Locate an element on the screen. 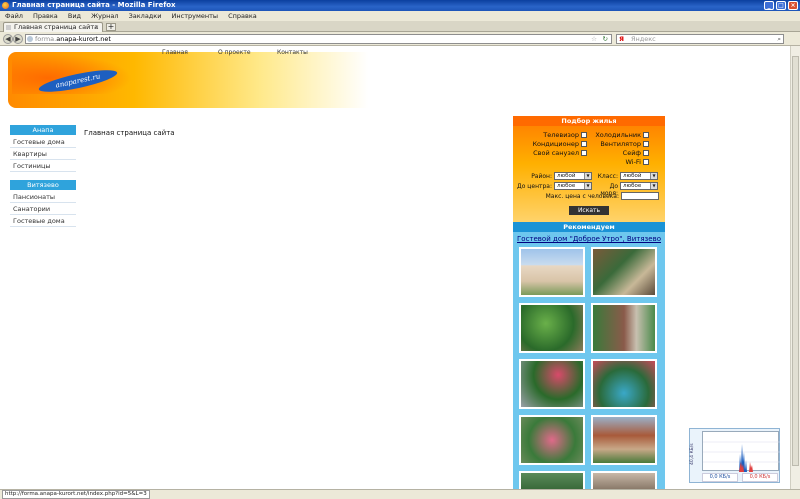 This screenshot has height=499, width=800. search-bar: Я Яндекс ⌕ is located at coordinates (700, 39).